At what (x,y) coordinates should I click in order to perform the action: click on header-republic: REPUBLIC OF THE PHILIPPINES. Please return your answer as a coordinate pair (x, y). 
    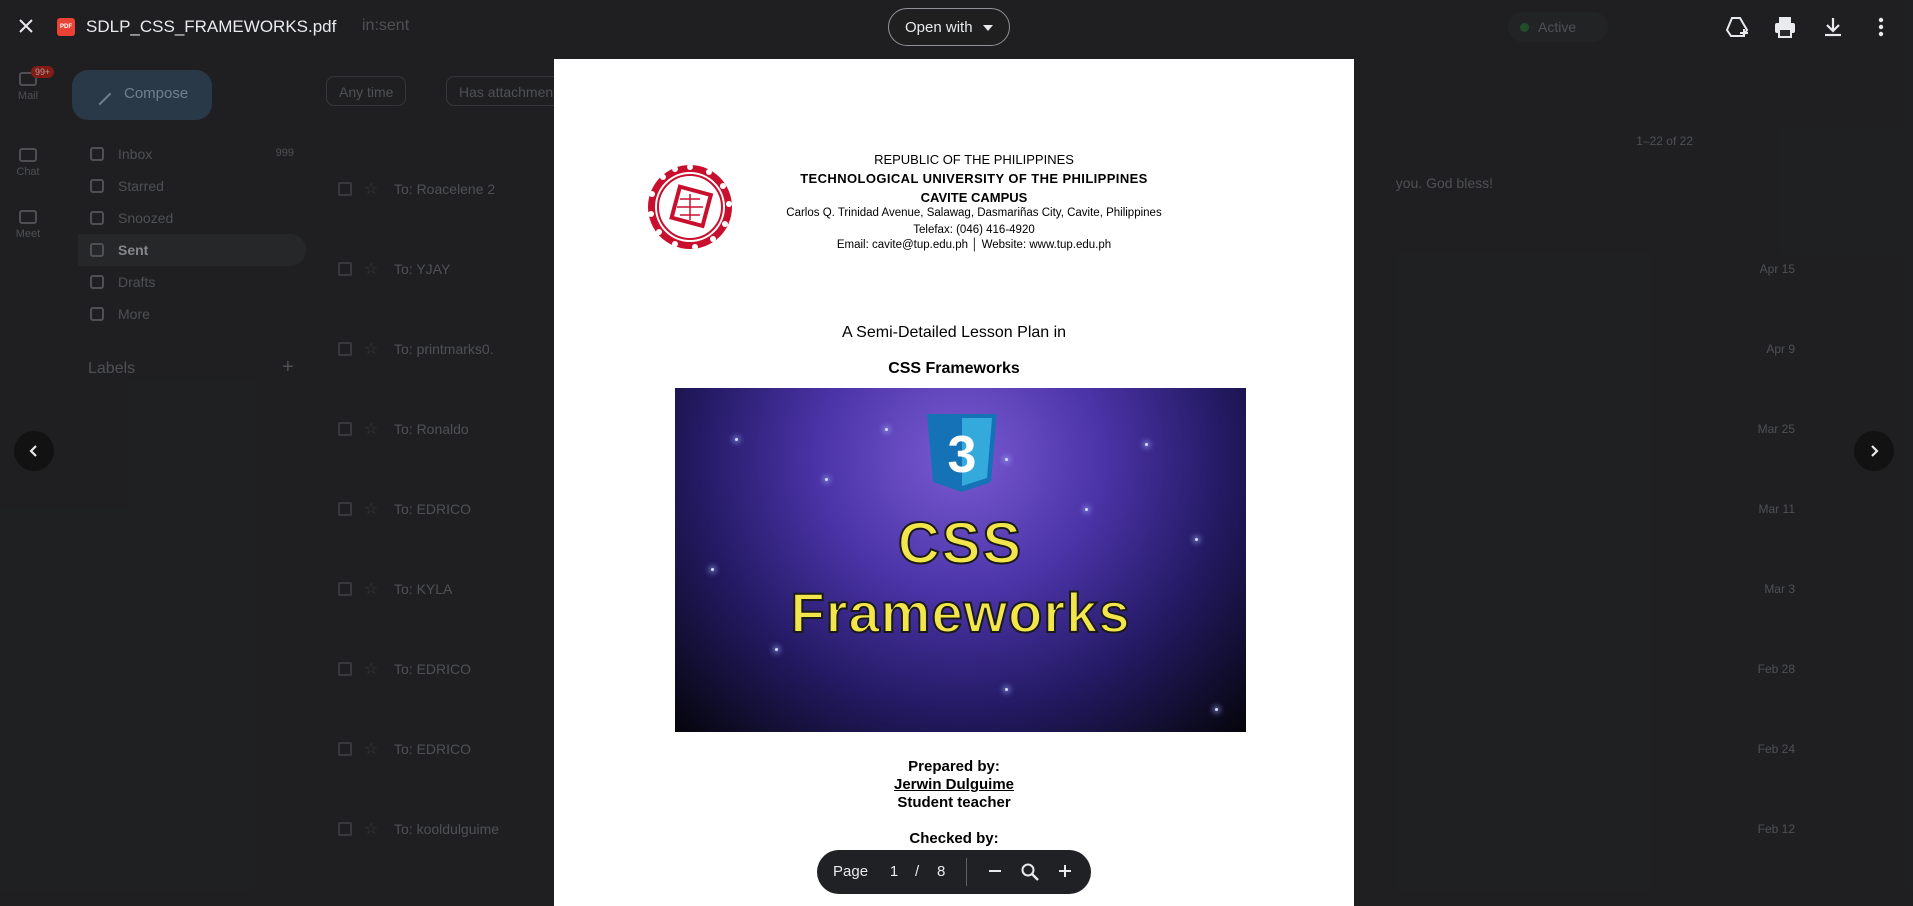
    Looking at the image, I should click on (974, 159).